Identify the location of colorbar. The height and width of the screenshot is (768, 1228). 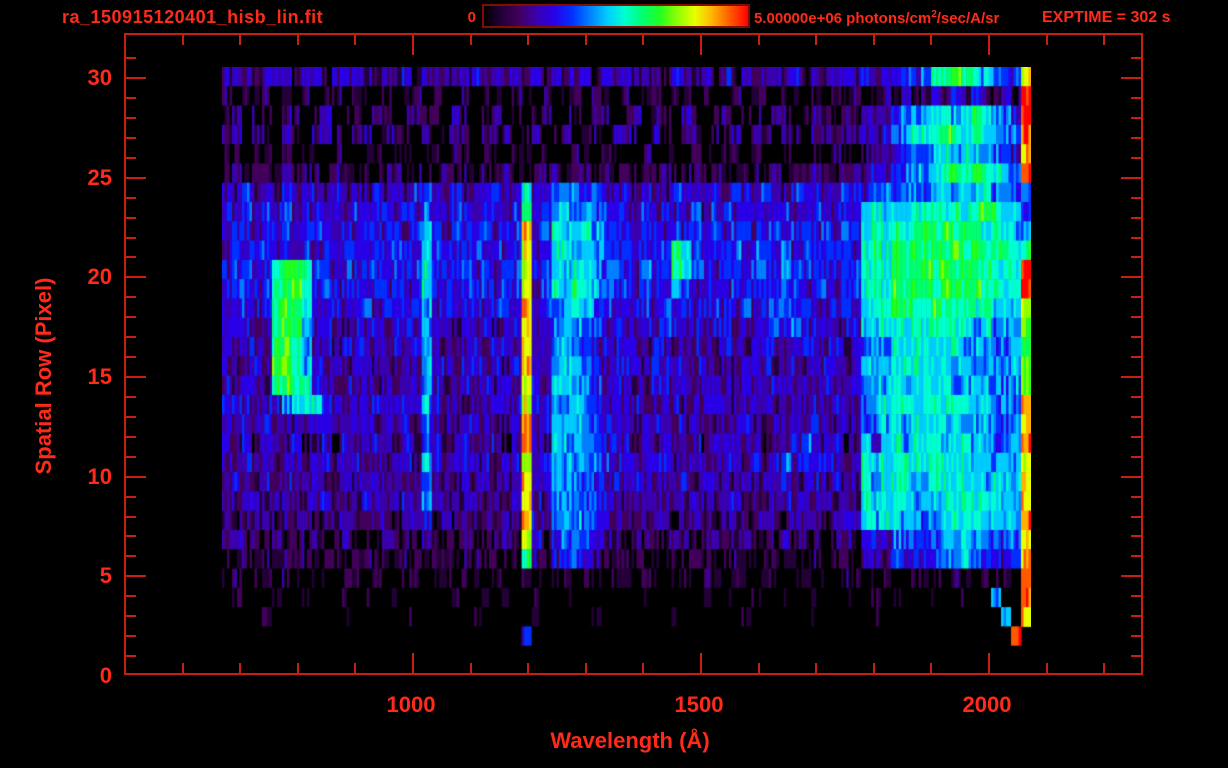
(616, 16).